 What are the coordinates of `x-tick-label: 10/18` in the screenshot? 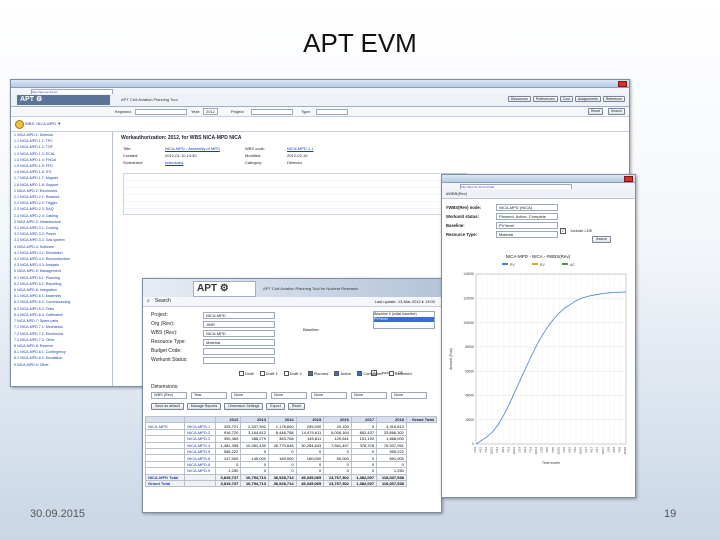 It's located at (625, 451).